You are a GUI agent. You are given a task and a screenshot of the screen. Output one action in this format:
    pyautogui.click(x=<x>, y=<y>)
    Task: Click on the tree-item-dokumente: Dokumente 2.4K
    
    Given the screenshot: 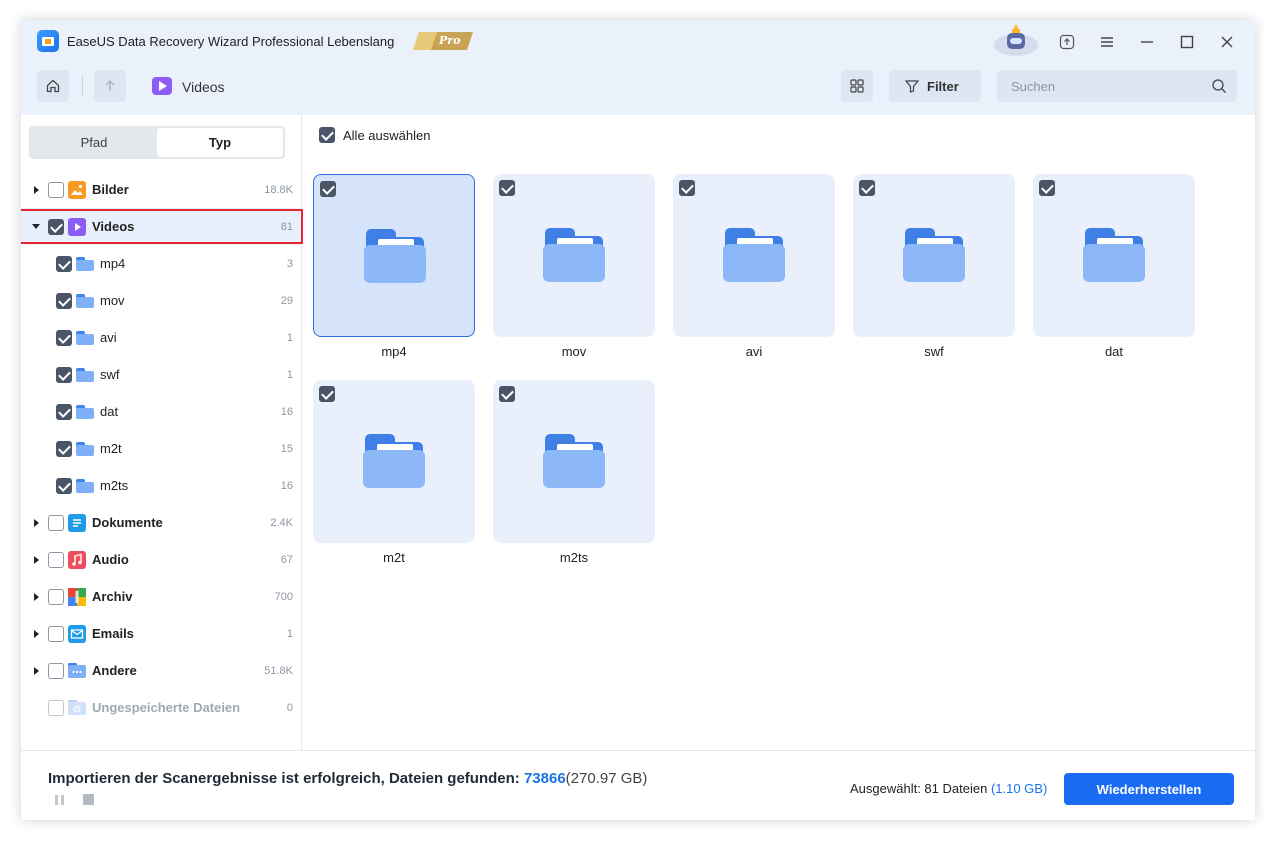 What is the action you would take?
    pyautogui.click(x=161, y=522)
    